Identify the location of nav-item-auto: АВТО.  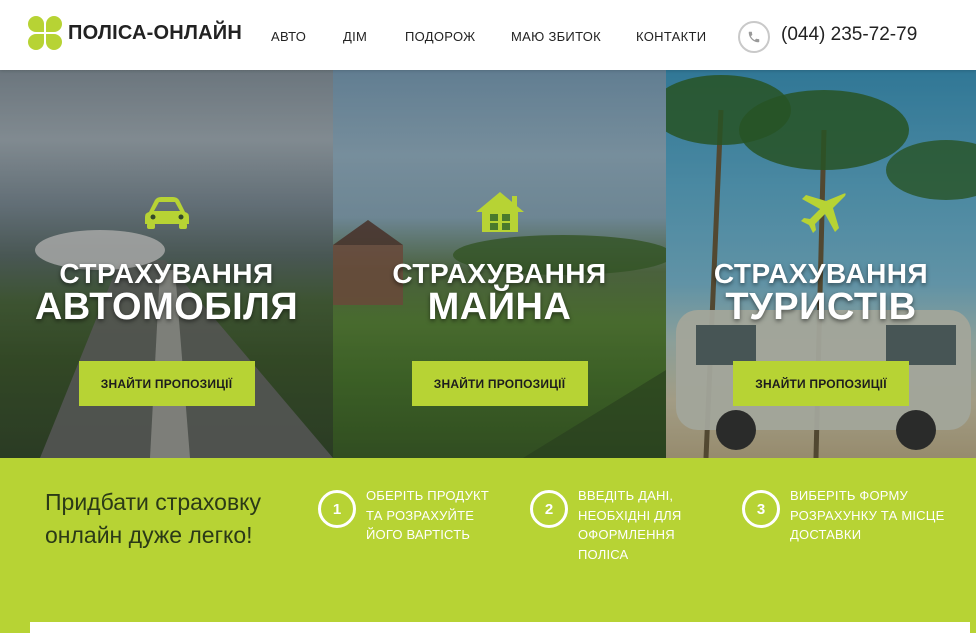
(288, 36).